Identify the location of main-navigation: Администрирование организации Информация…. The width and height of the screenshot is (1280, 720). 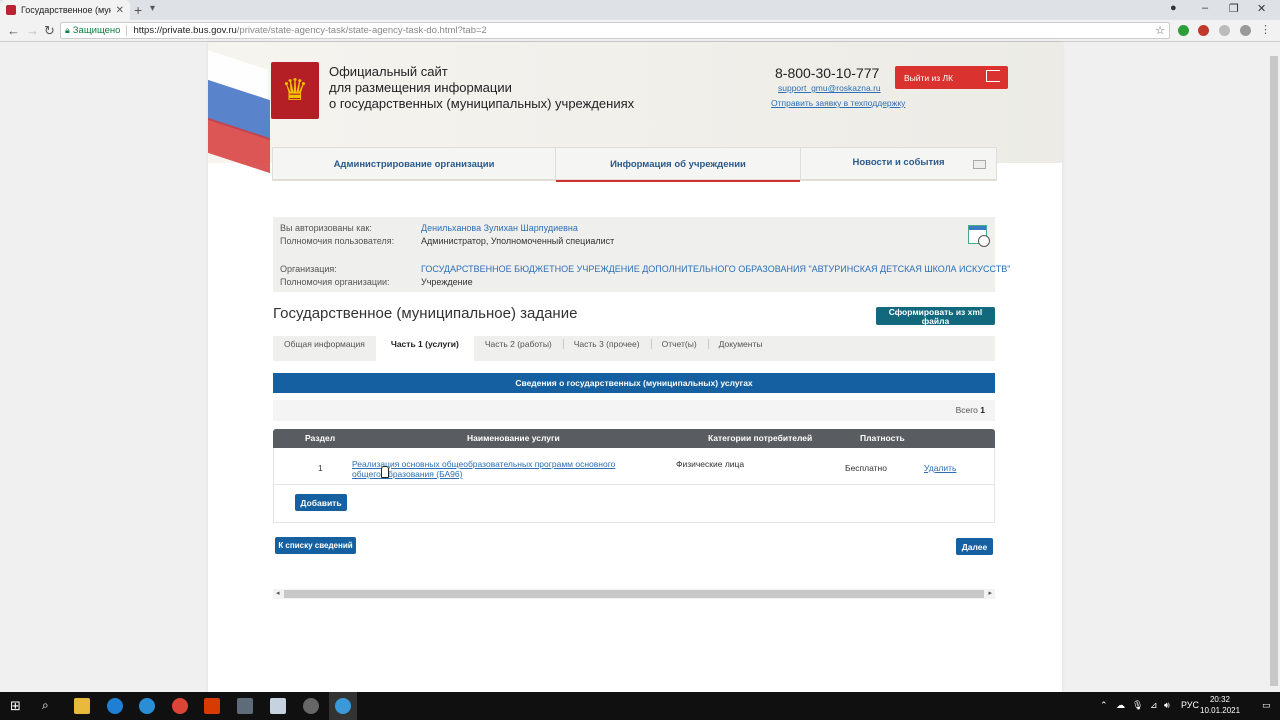
(634, 164).